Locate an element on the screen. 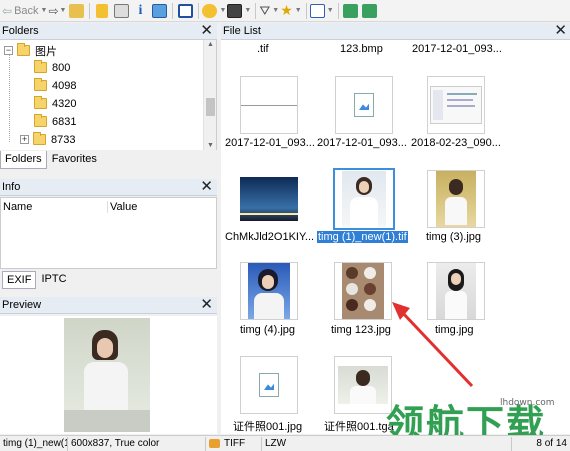 This screenshot has height=451, width=570. tree-item: 4098 is located at coordinates (55, 85).